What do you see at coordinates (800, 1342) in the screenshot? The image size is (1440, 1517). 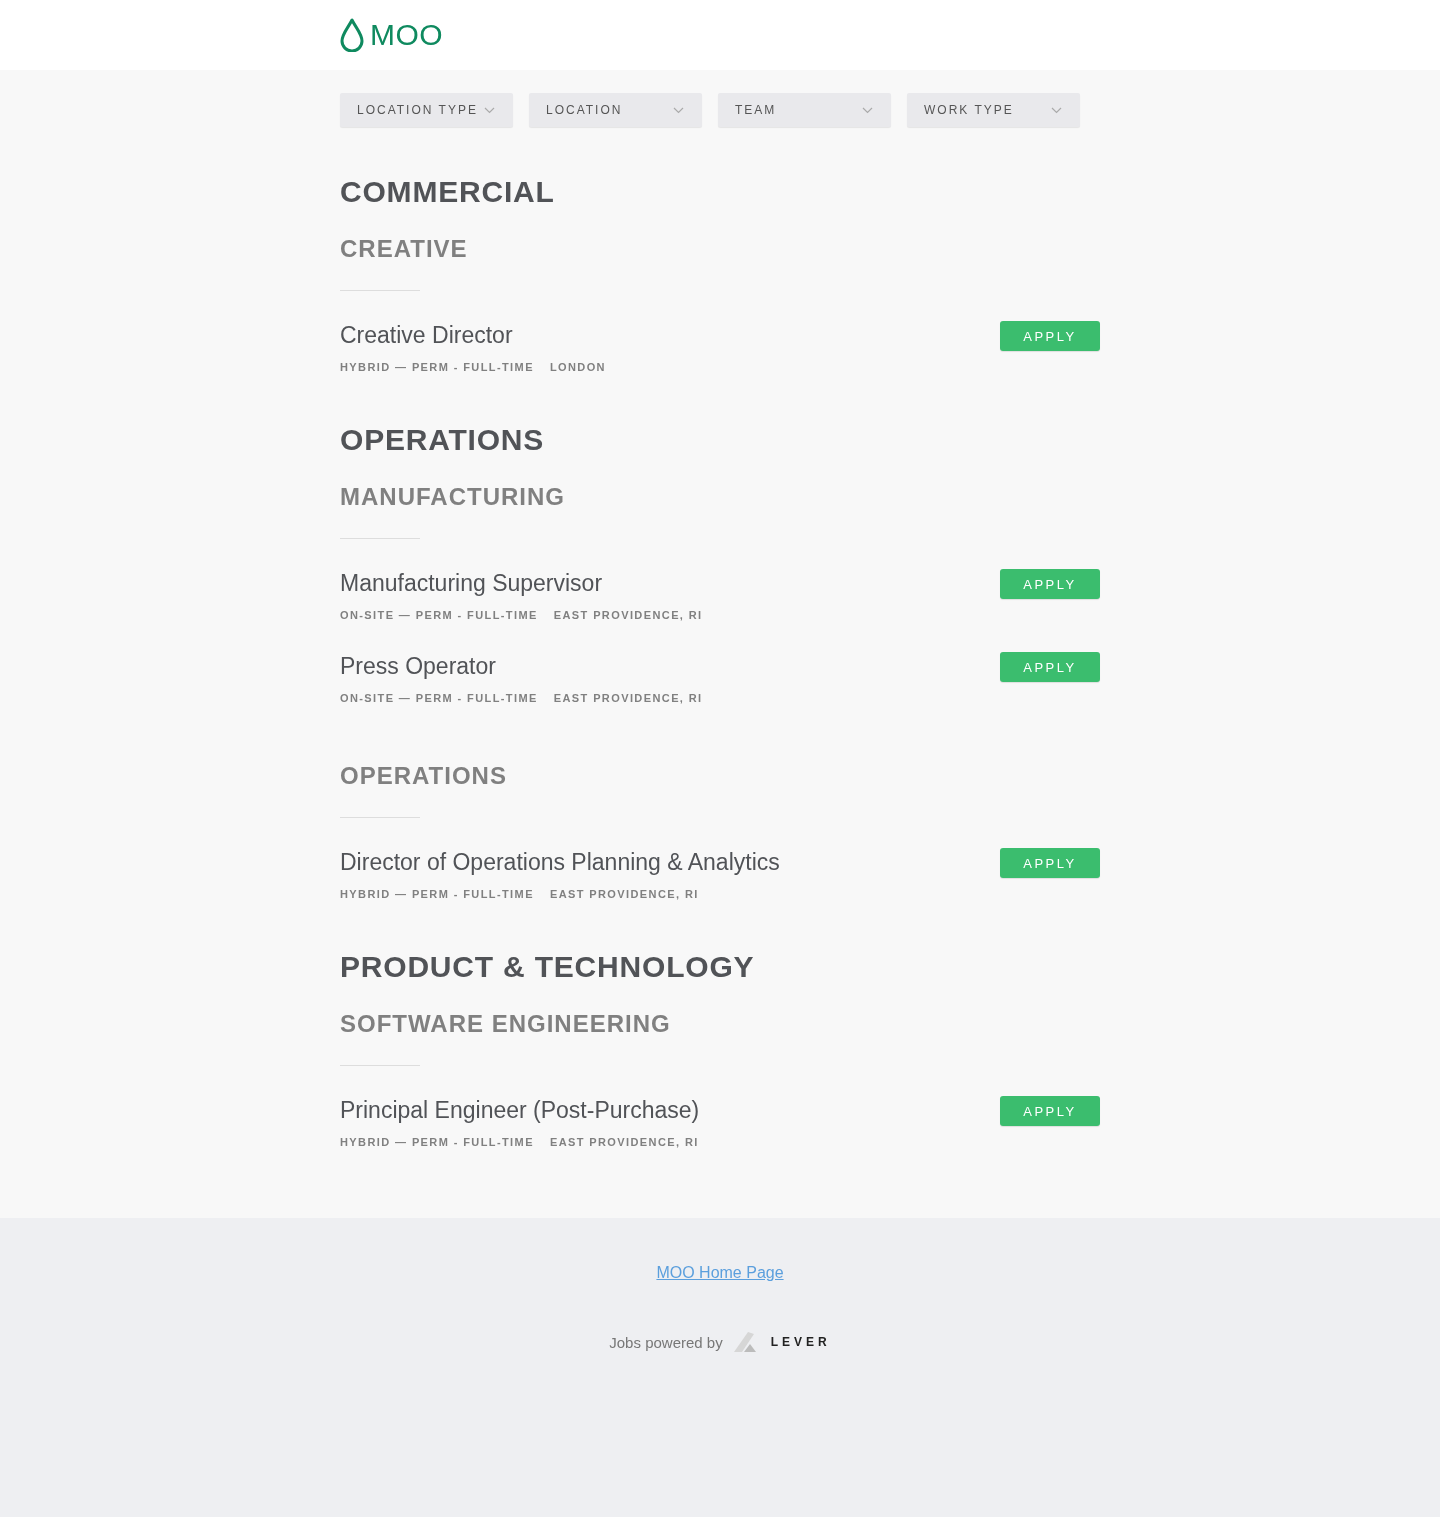 I see `lever-wordmark: LEVER` at bounding box center [800, 1342].